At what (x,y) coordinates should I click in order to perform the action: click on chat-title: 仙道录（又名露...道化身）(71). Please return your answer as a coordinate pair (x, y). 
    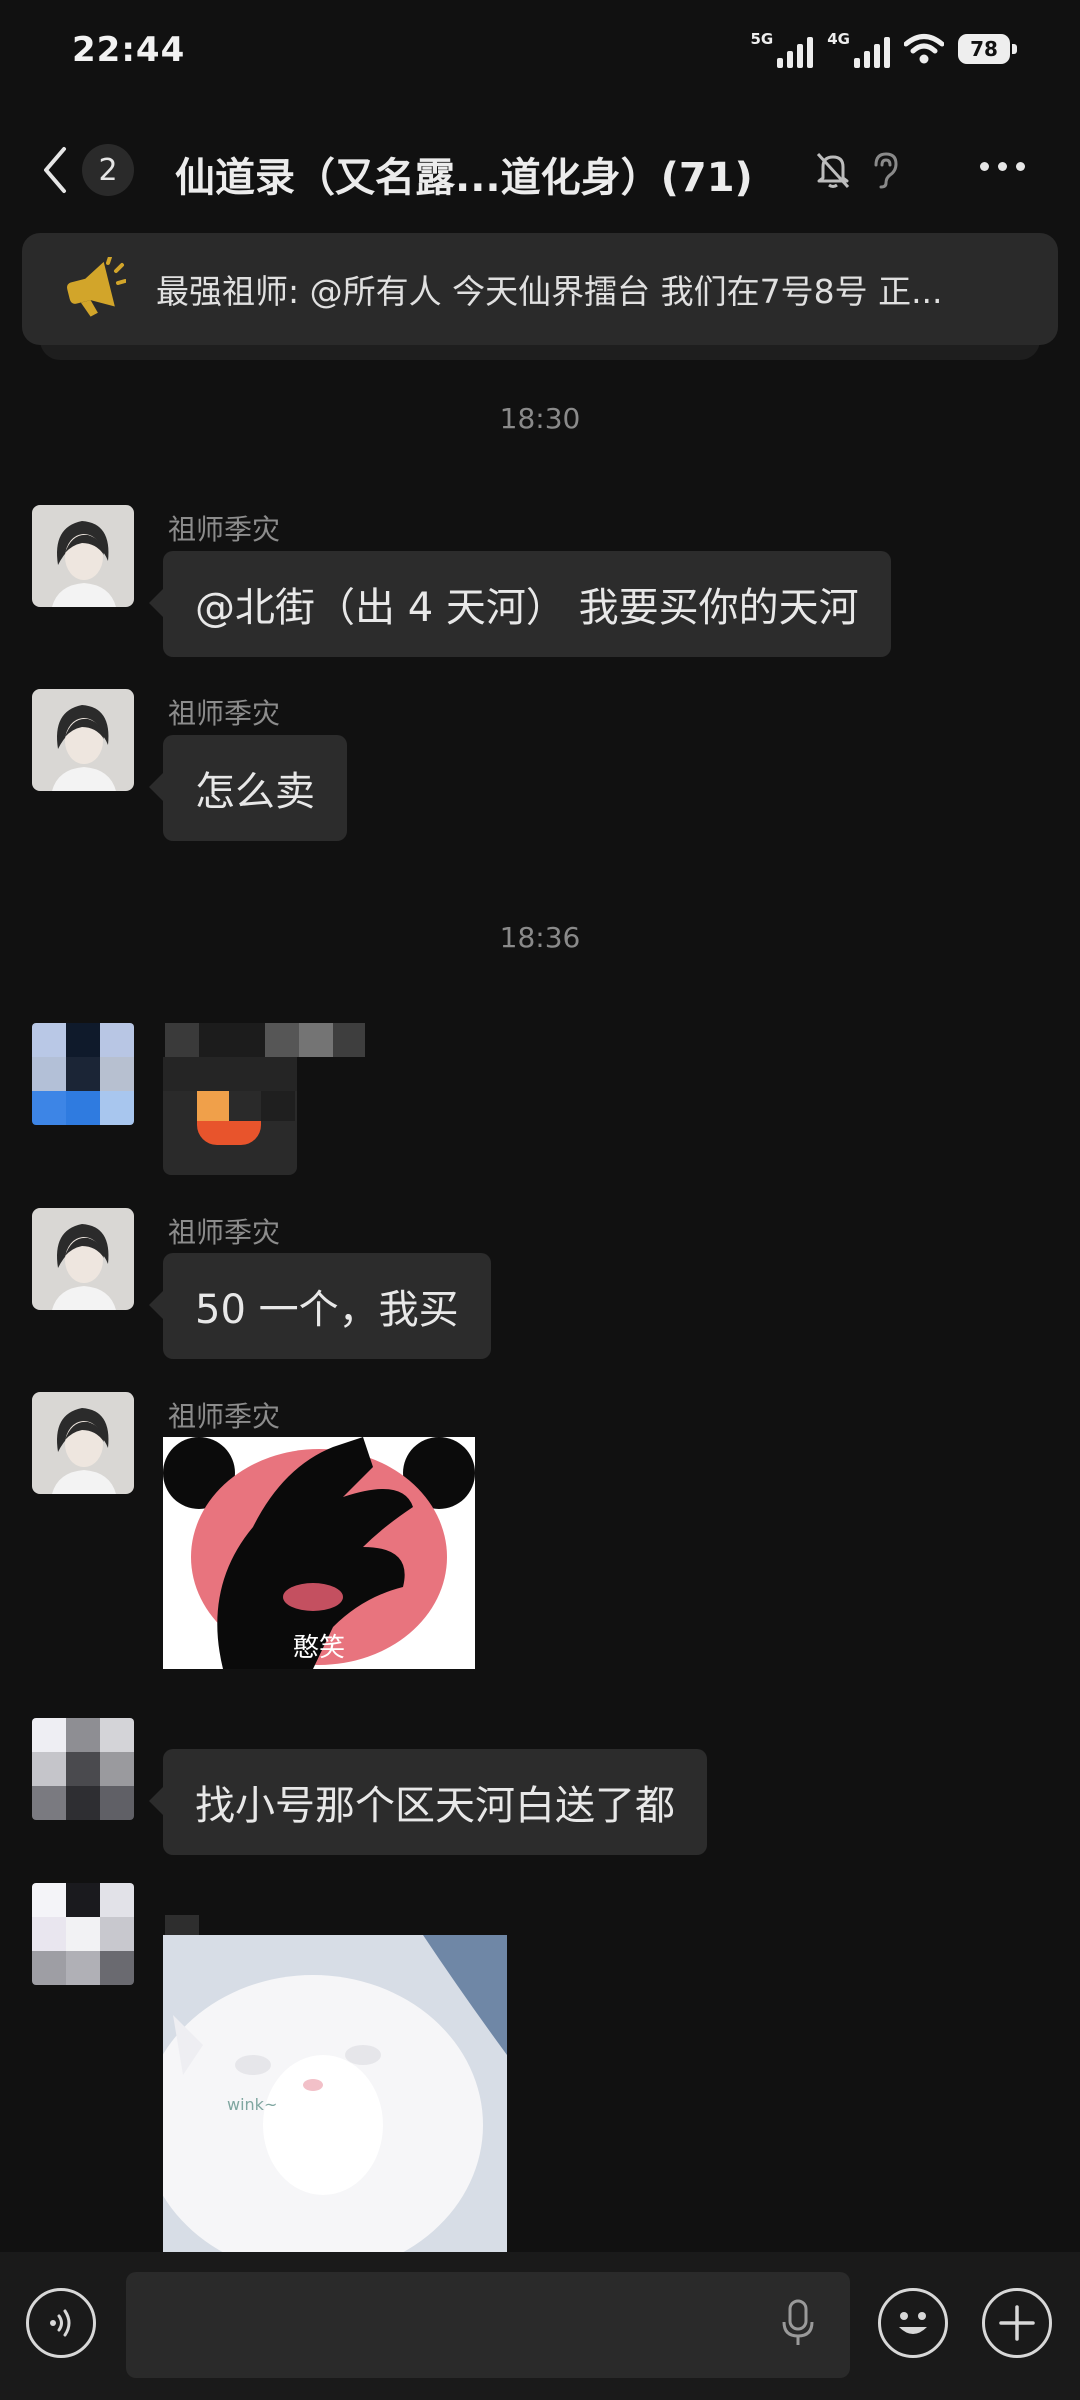
    Looking at the image, I should click on (464, 174).